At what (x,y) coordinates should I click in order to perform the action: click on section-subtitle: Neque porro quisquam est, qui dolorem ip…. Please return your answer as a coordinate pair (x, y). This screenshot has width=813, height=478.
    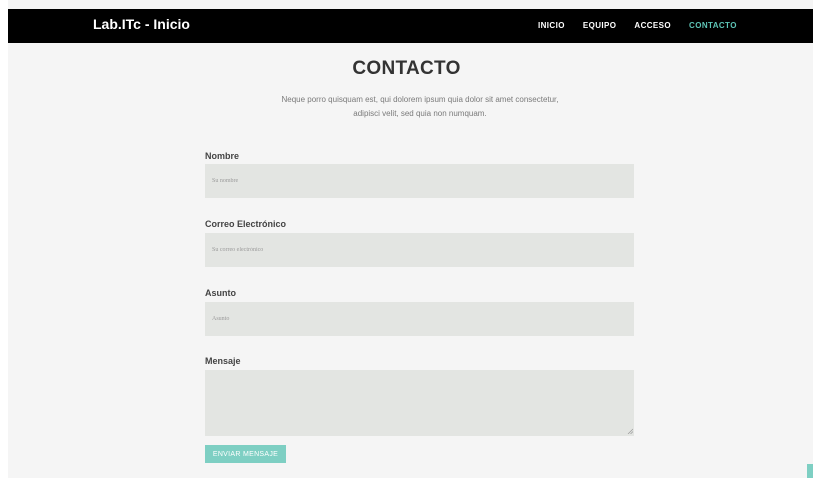
    Looking at the image, I should click on (420, 107).